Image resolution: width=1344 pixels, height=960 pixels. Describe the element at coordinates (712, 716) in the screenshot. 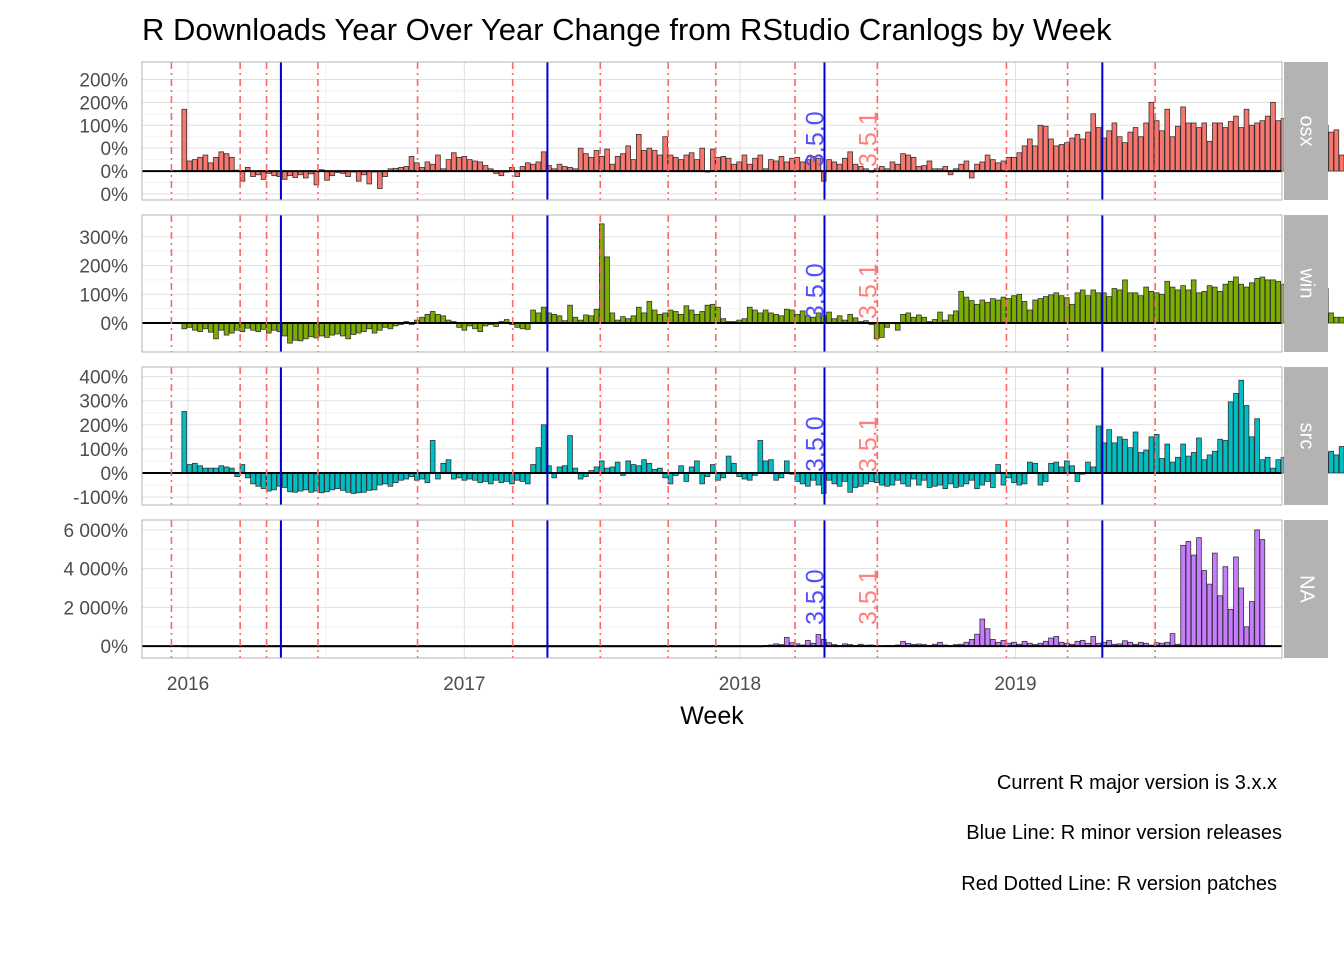

I see `x-axis-title: Week` at that location.